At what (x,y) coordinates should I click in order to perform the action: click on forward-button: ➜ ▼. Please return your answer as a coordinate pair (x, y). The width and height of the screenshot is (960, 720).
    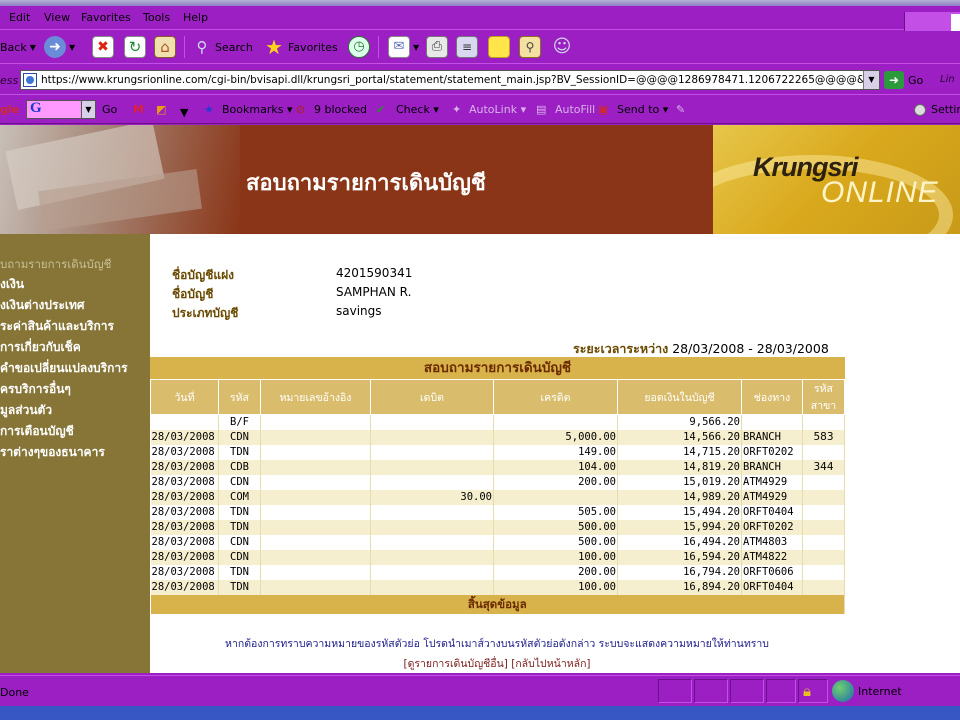
    Looking at the image, I should click on (59, 47).